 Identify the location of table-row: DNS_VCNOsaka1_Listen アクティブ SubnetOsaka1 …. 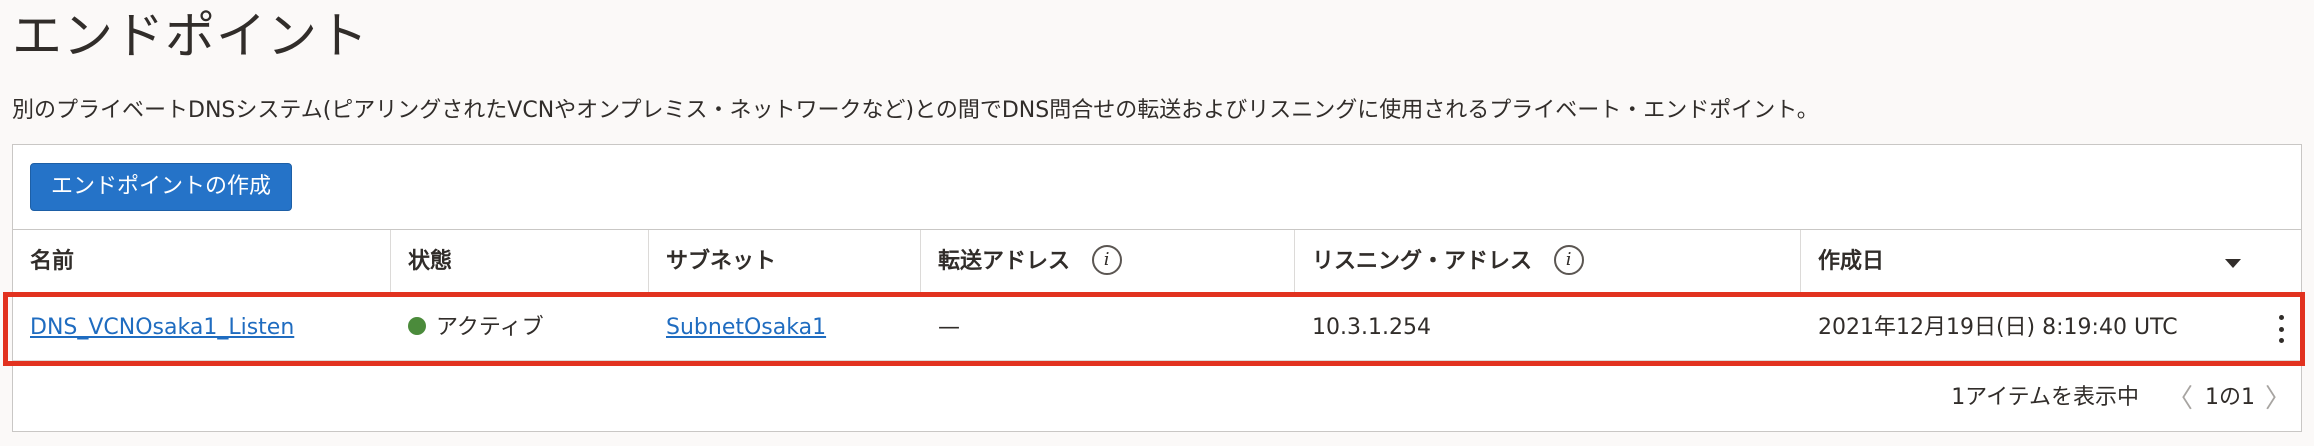
(1157, 328).